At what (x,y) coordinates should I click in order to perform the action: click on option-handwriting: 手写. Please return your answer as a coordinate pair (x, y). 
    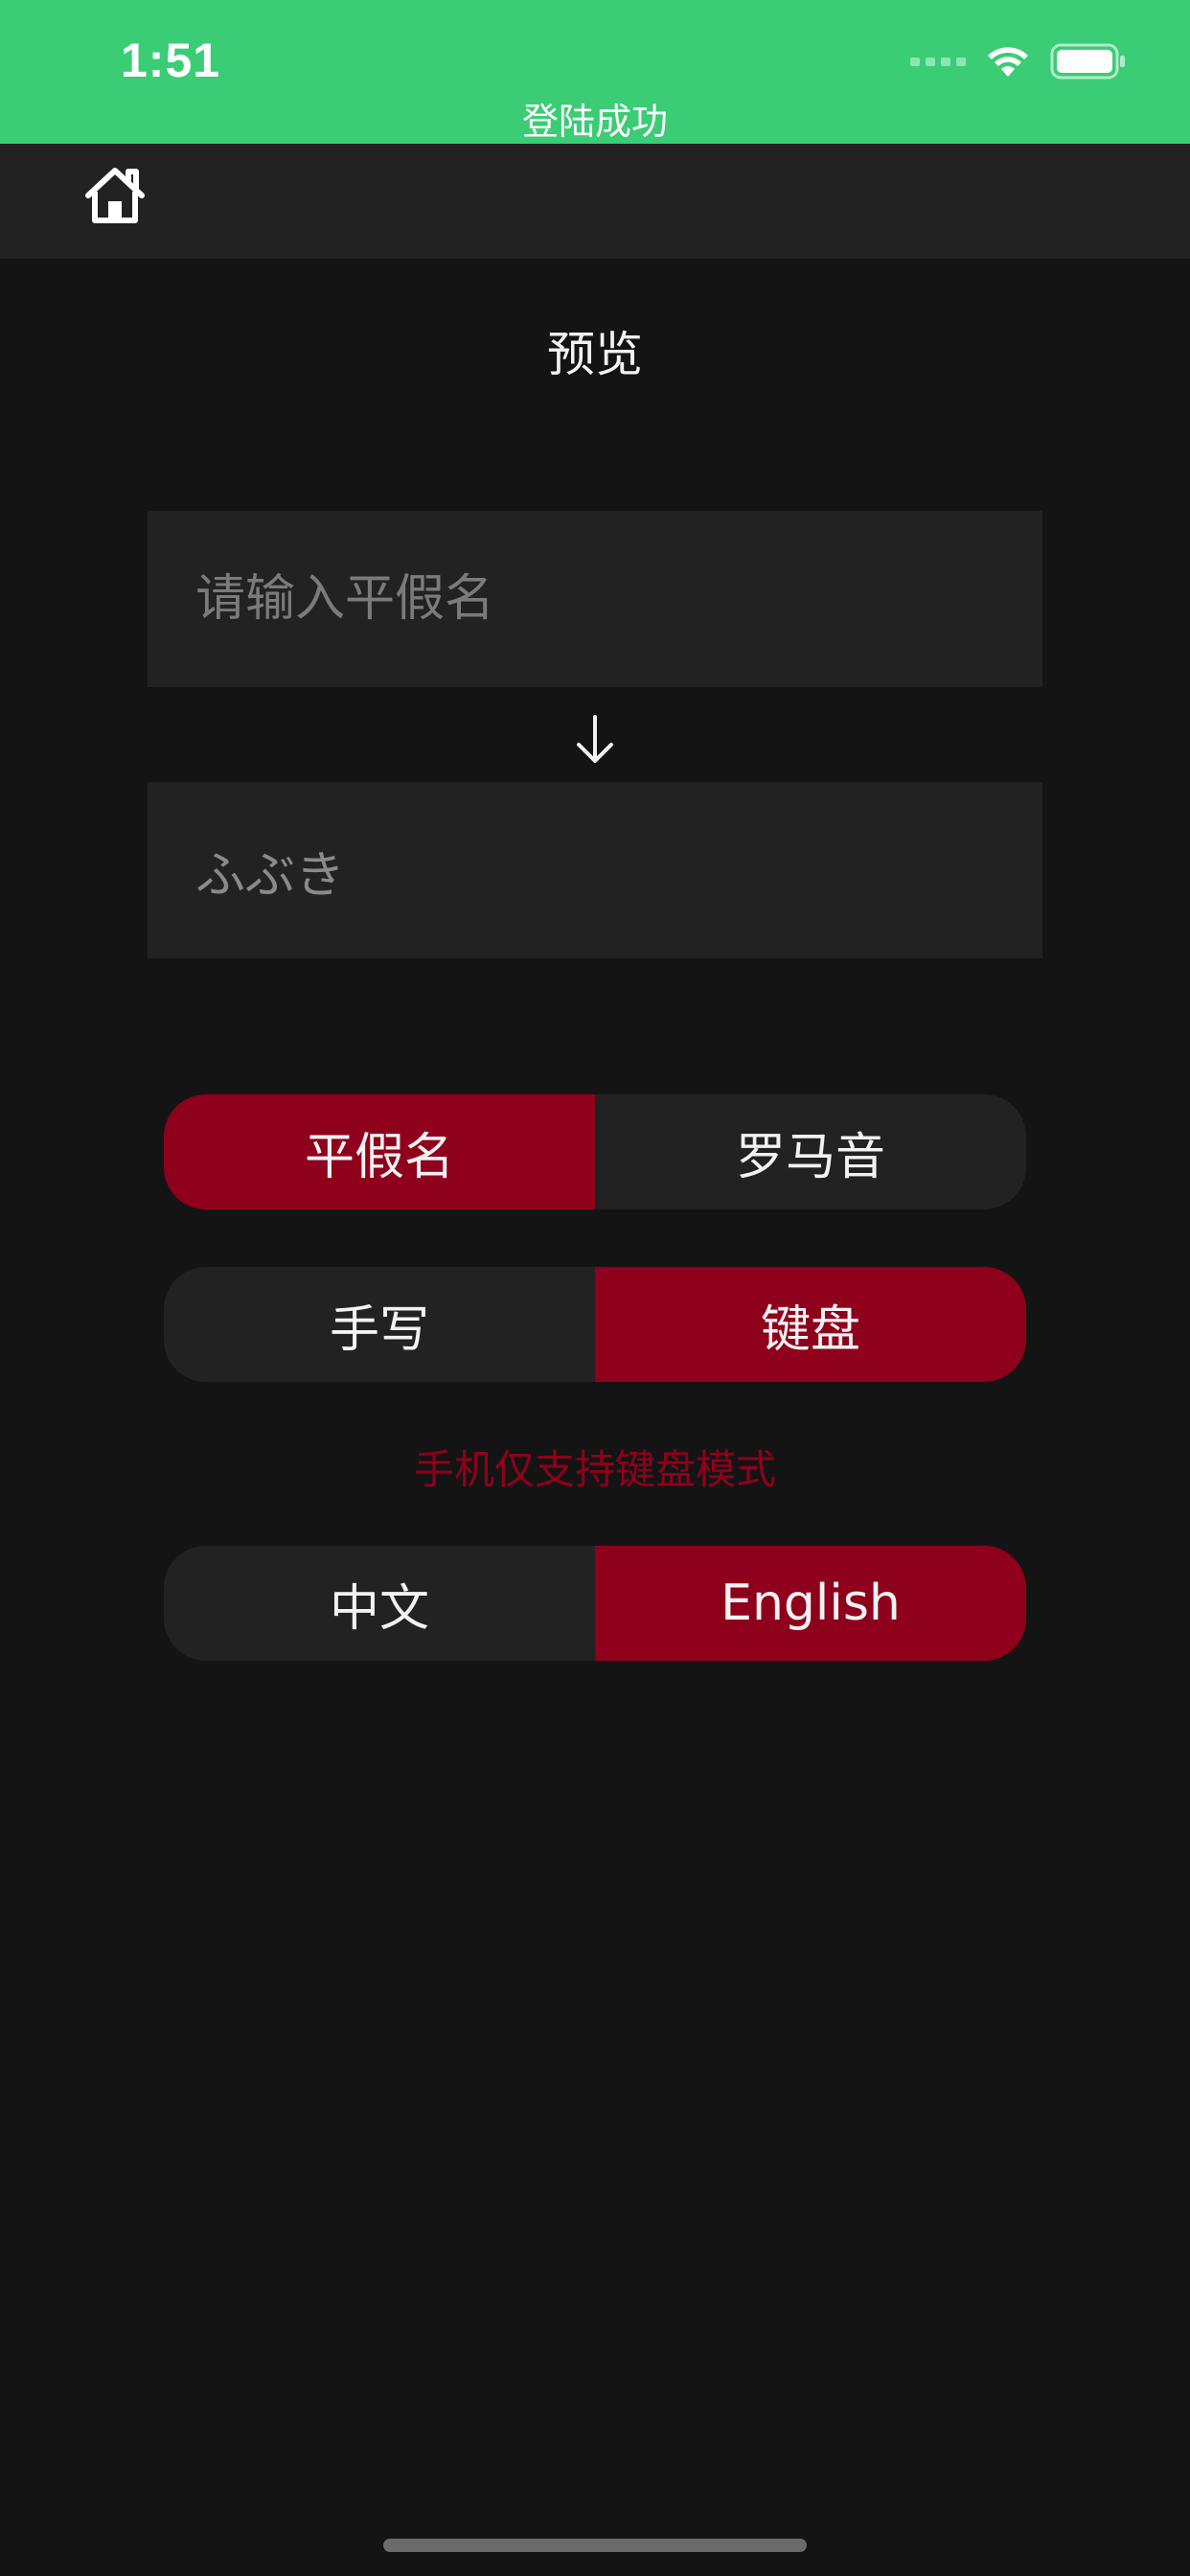
    Looking at the image, I should click on (380, 1324).